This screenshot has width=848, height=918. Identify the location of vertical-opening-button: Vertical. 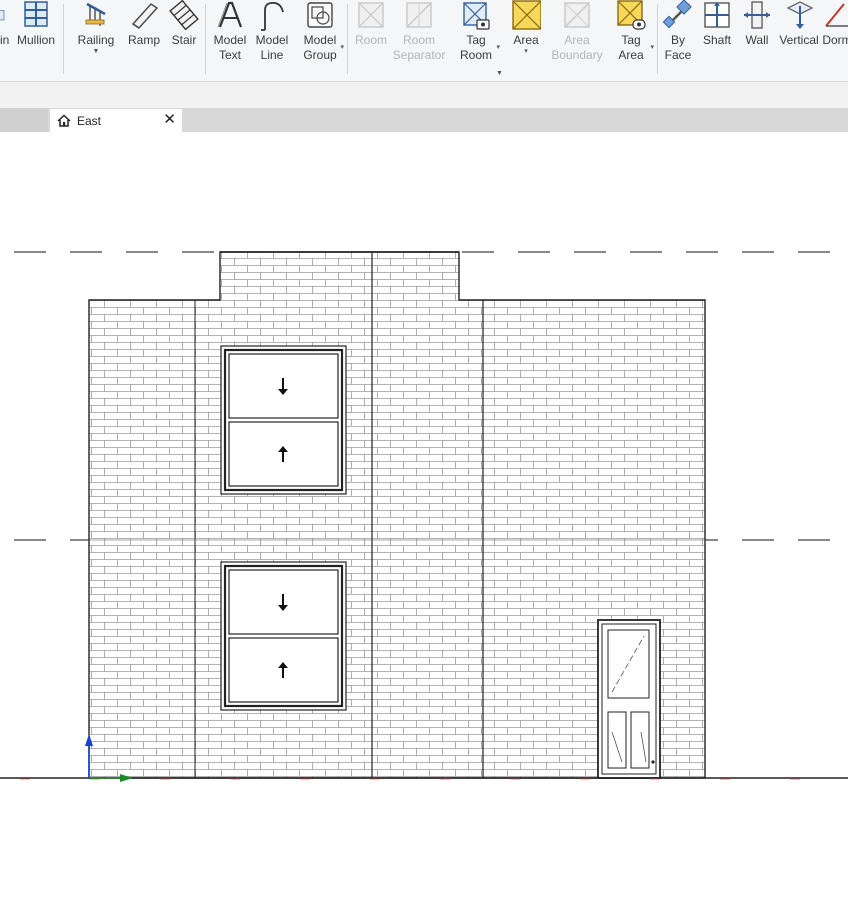
(799, 40).